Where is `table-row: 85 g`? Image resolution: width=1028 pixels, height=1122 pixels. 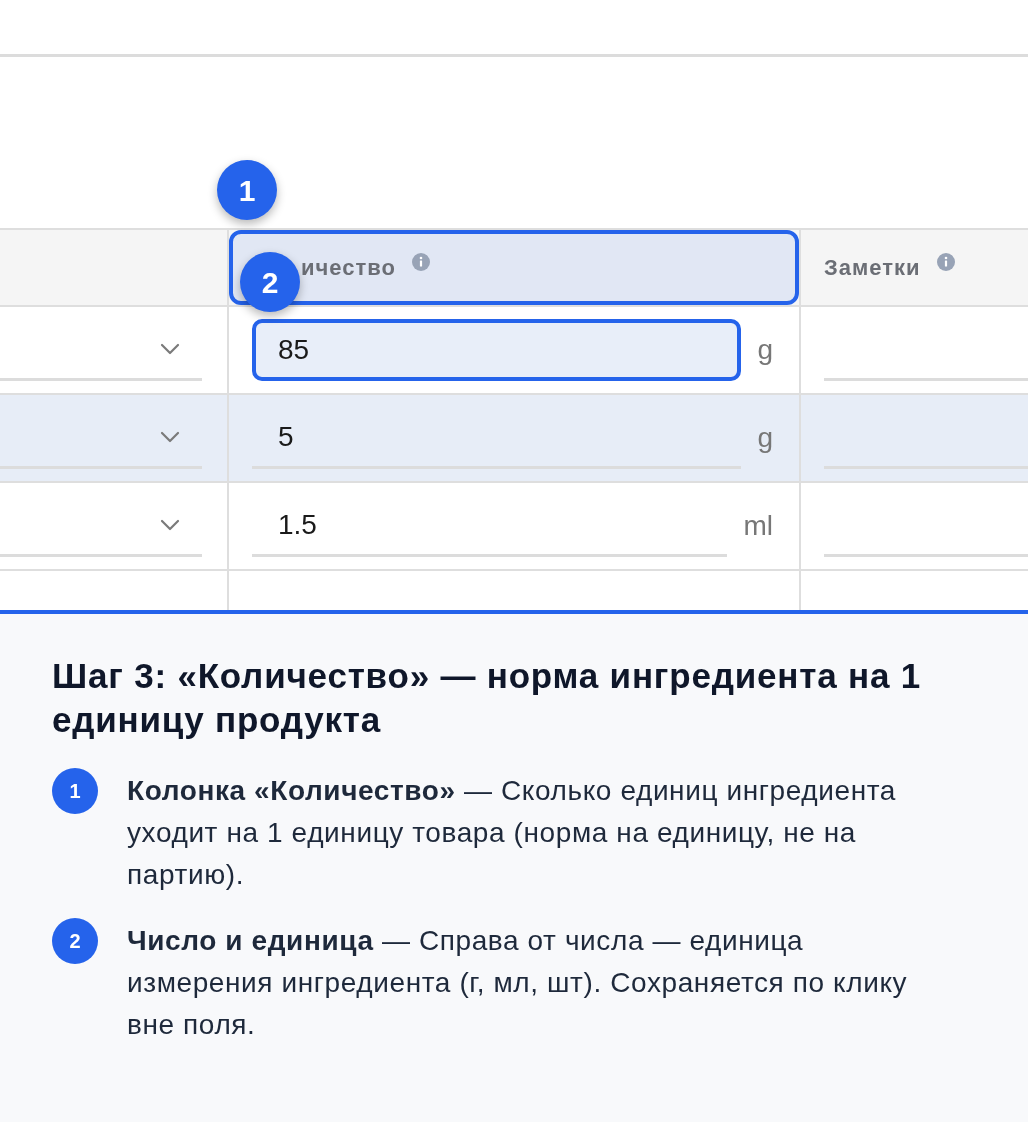 table-row: 85 g is located at coordinates (514, 351).